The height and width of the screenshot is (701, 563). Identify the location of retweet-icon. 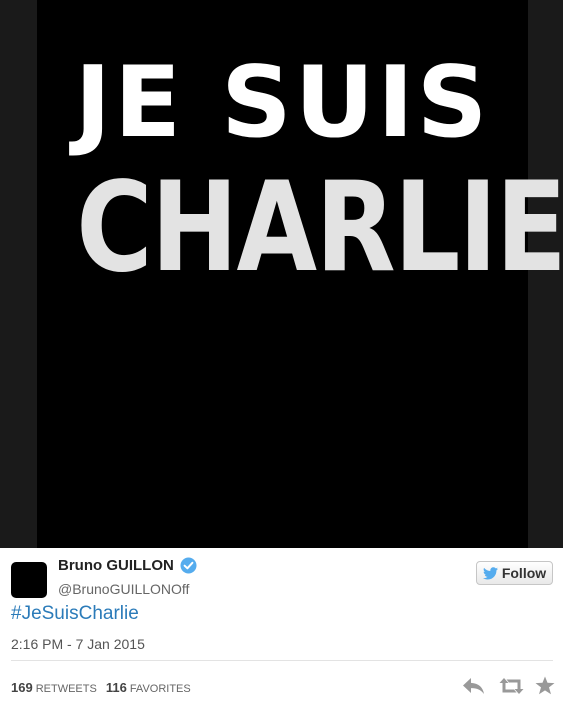
(511, 686).